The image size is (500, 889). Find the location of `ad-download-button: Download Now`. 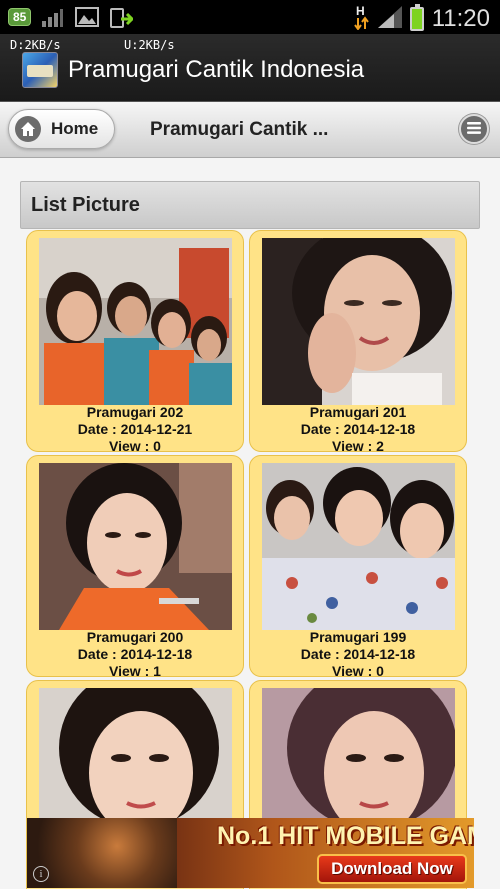

ad-download-button: Download Now is located at coordinates (392, 869).